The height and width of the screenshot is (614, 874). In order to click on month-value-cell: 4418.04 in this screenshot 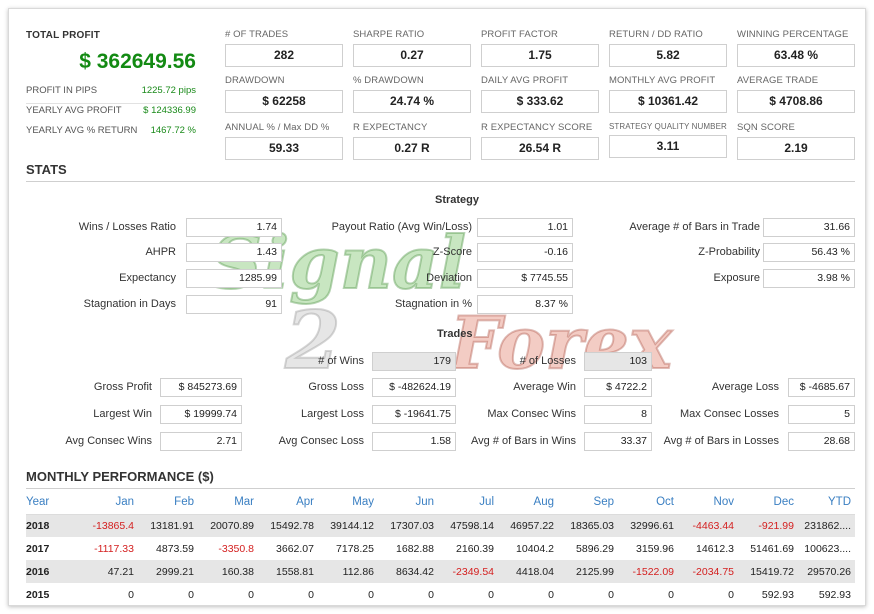, I will do `click(528, 571)`.